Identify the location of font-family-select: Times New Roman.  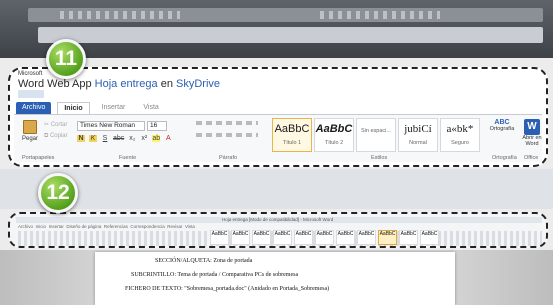
(111, 126).